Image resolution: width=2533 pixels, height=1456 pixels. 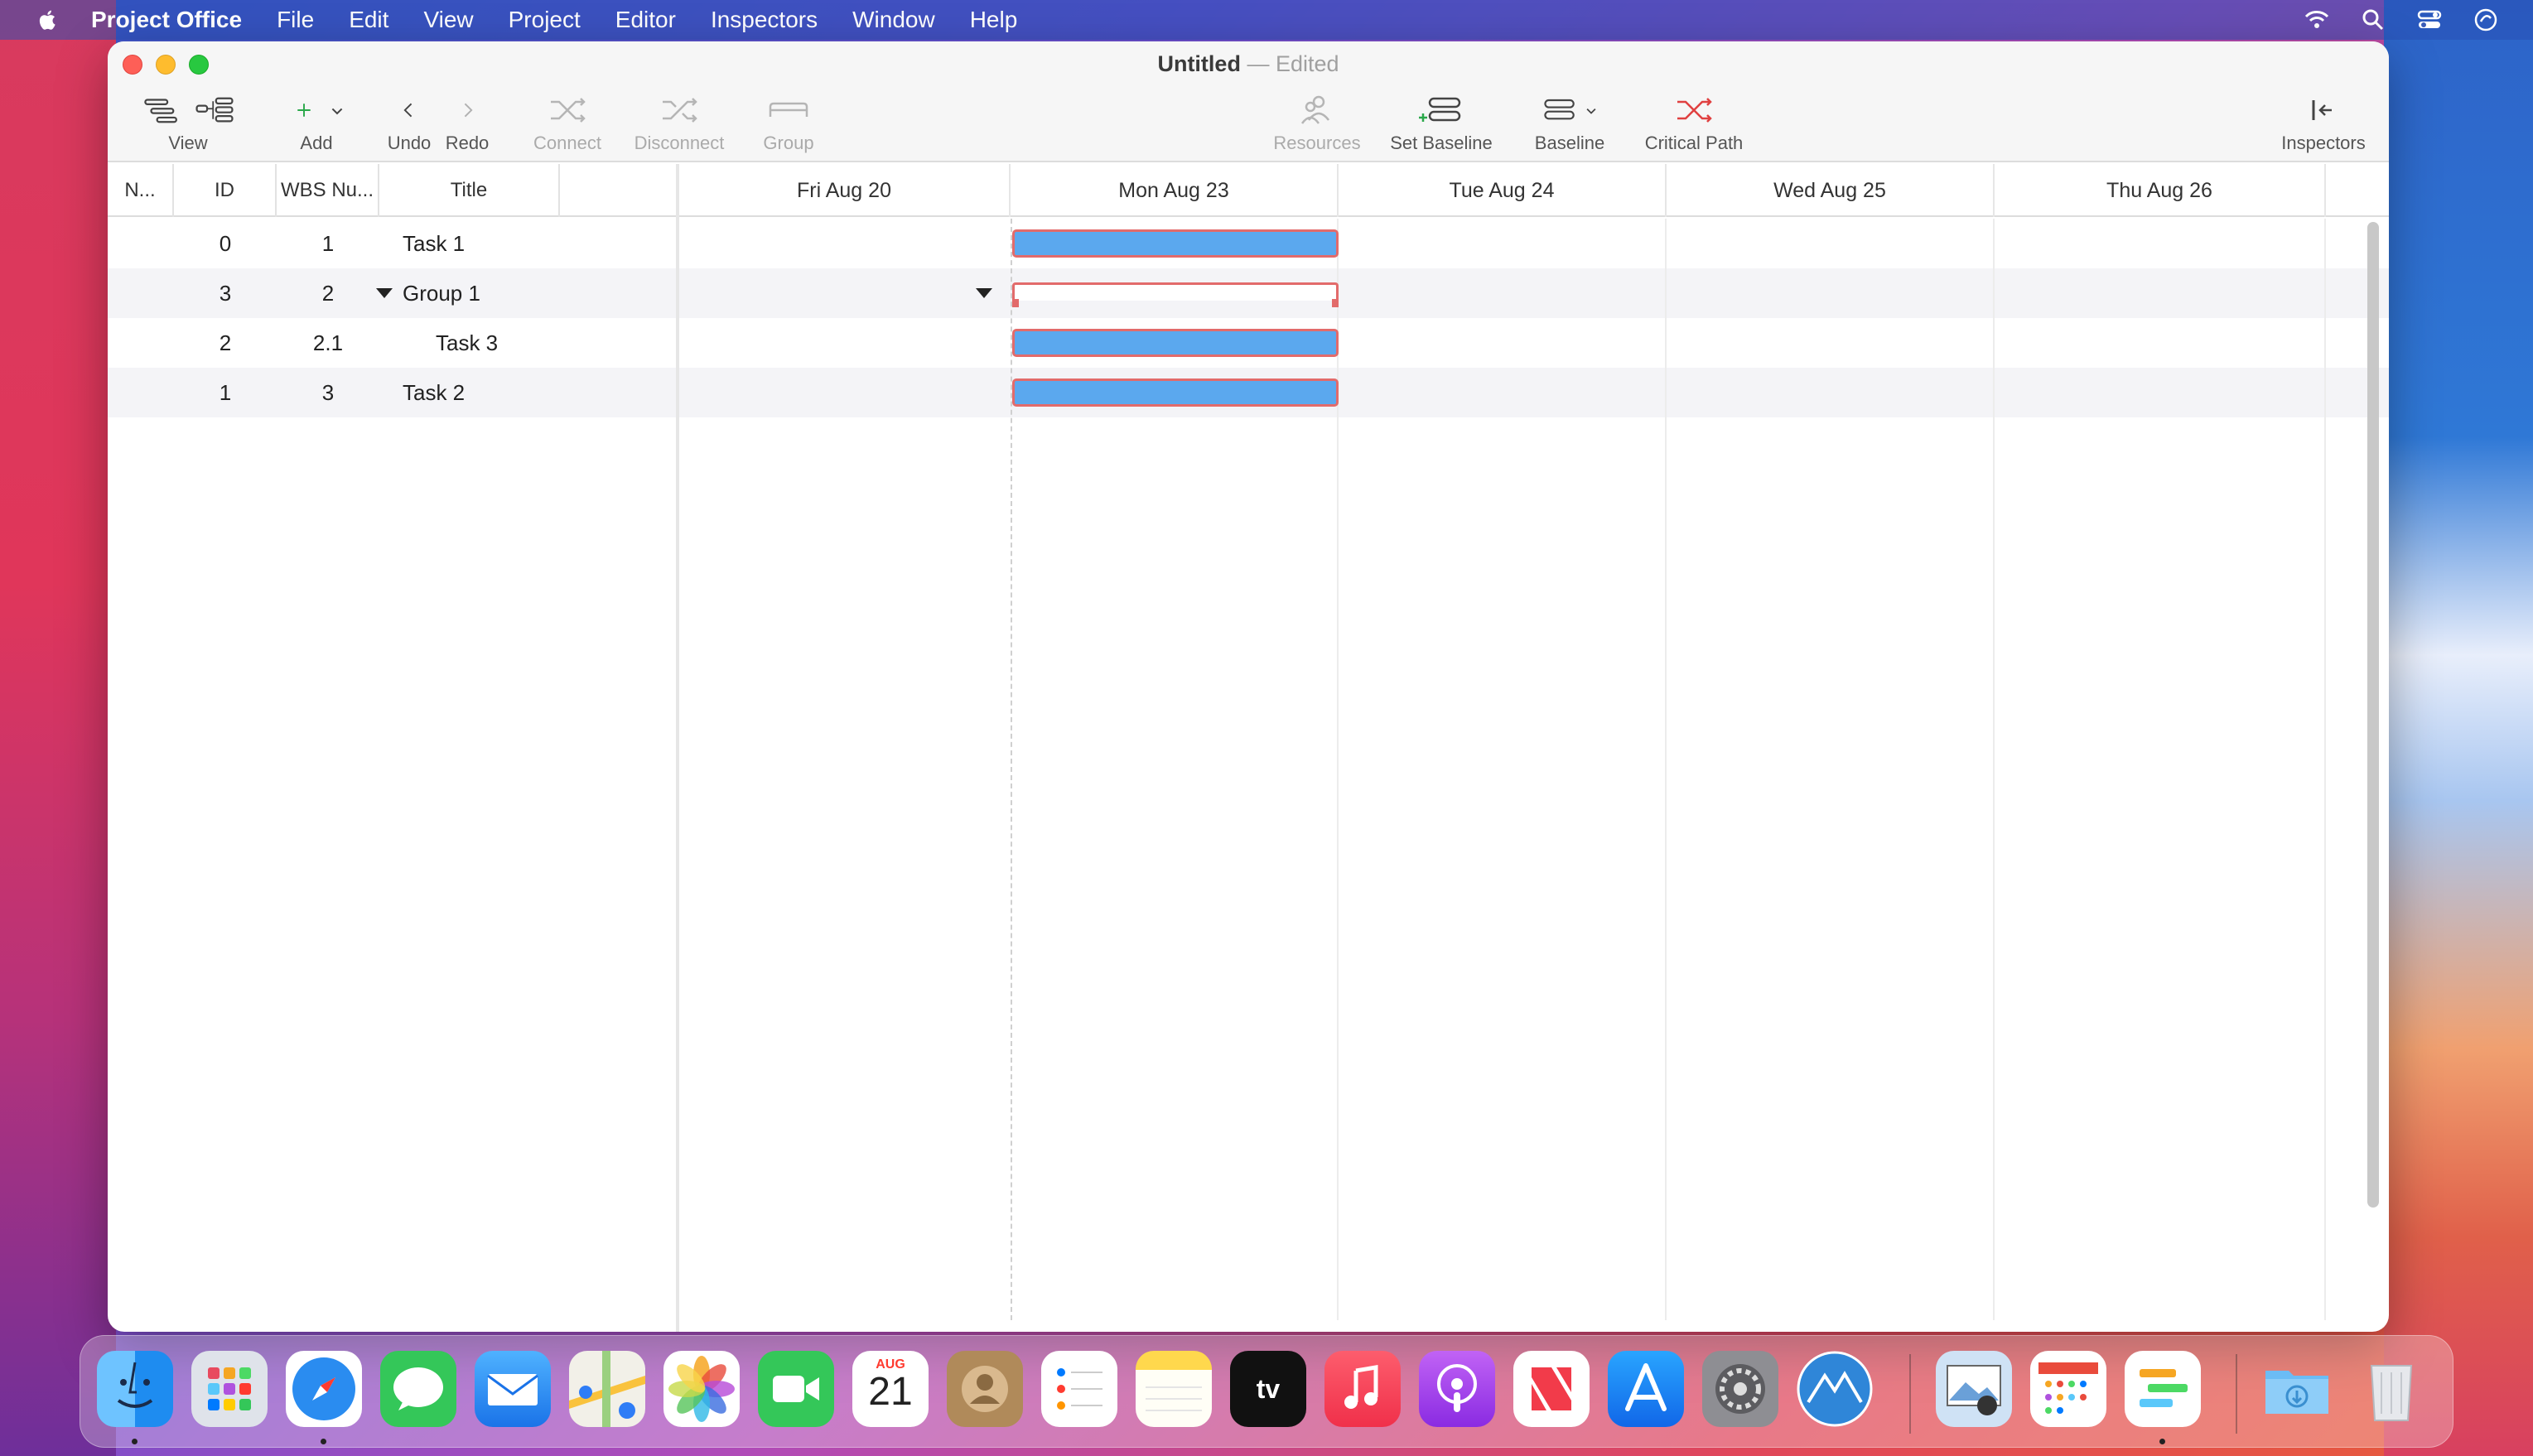 I want to click on table-row: 2 2.1 Task 3, so click(x=393, y=343).